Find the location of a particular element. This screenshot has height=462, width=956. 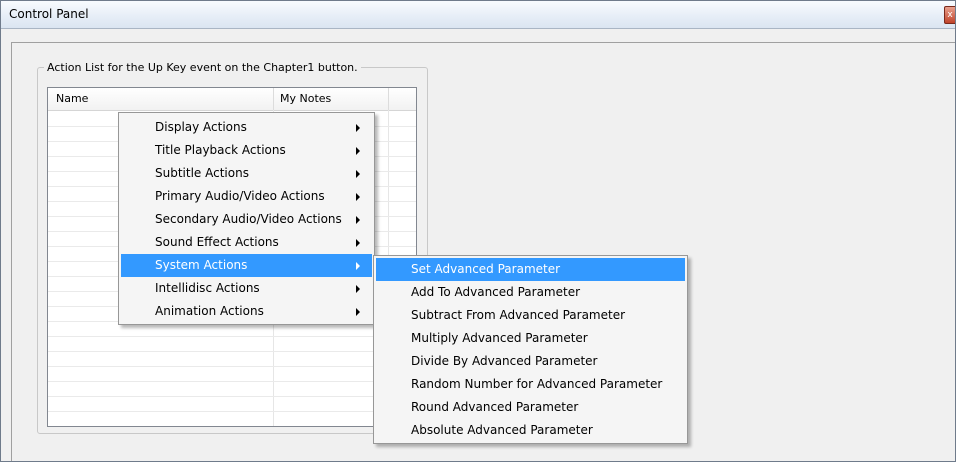

submenu-item-absolute-advanced-parameter: Absolute Advanced Parameter is located at coordinates (530, 430).